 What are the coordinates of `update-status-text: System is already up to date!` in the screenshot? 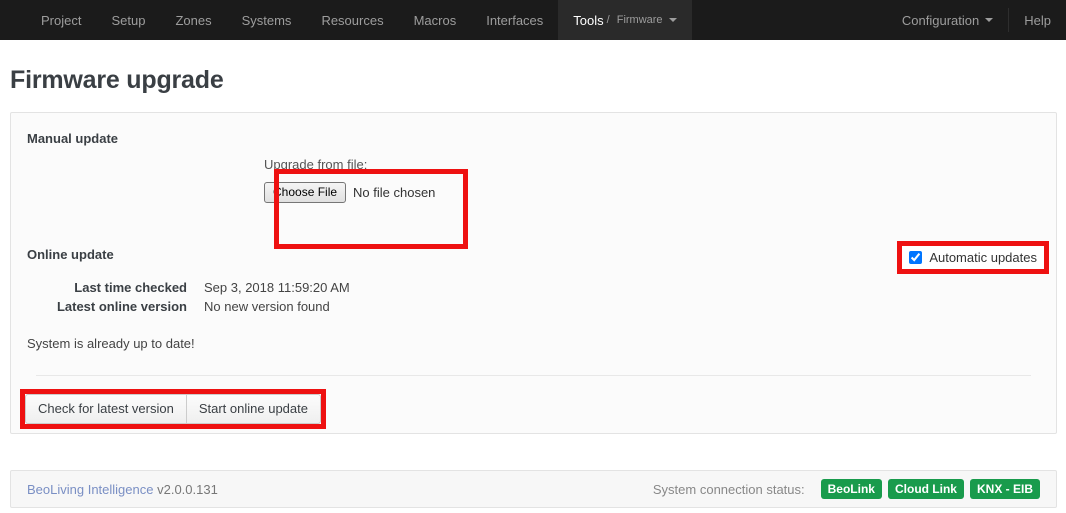 It's located at (111, 343).